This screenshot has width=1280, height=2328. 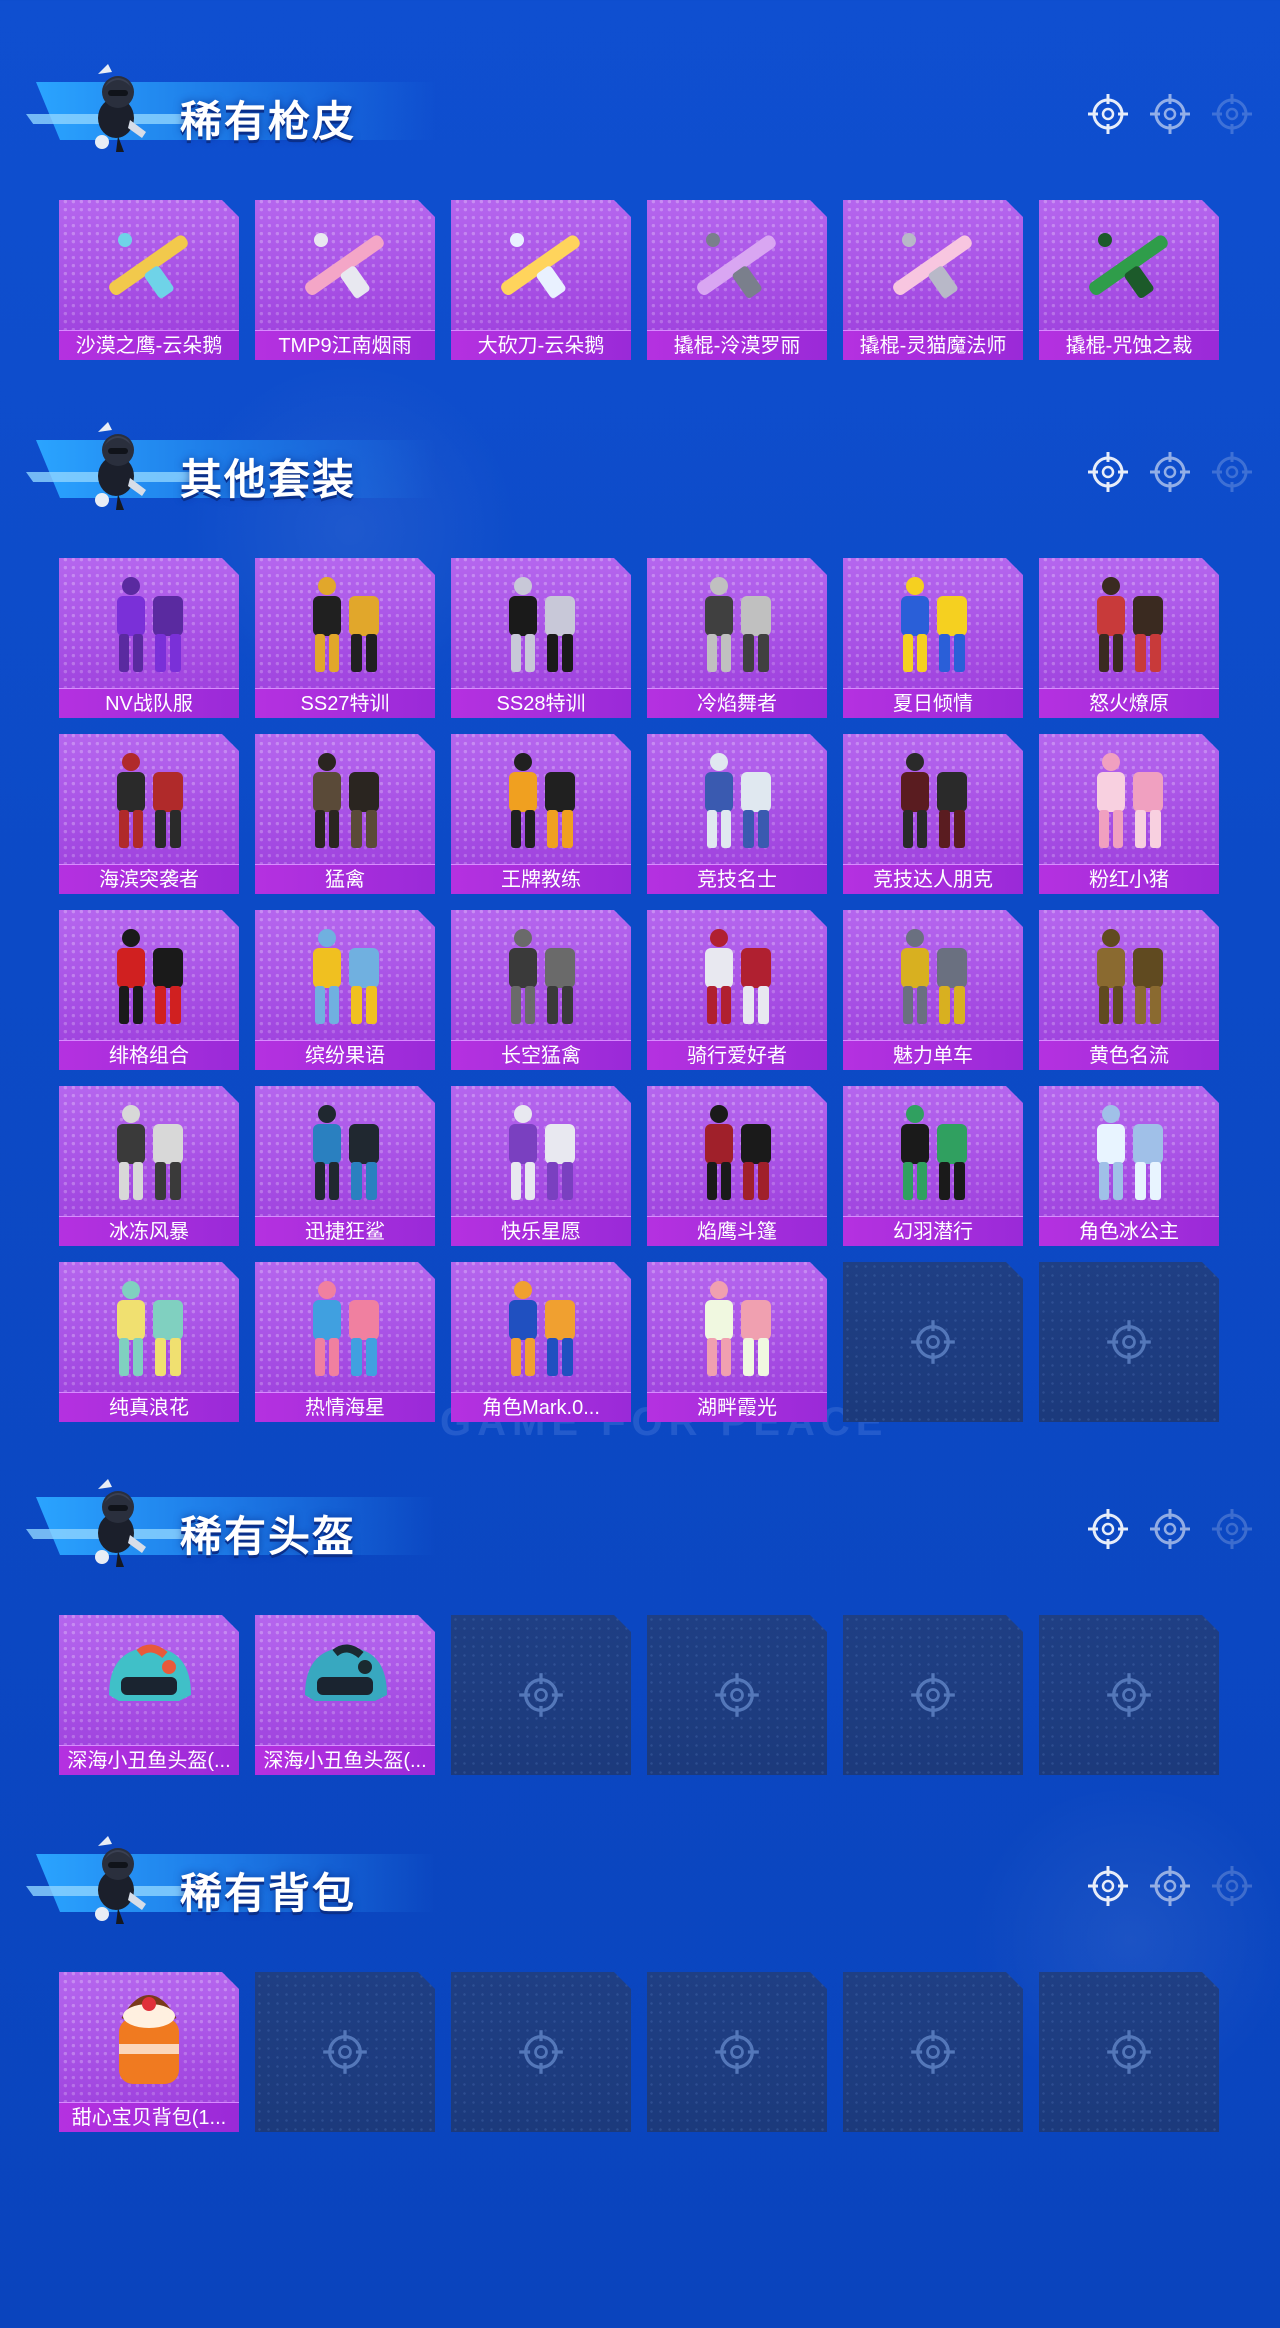 What do you see at coordinates (737, 1166) in the screenshot?
I see `item-card: 焰鹰斗篷` at bounding box center [737, 1166].